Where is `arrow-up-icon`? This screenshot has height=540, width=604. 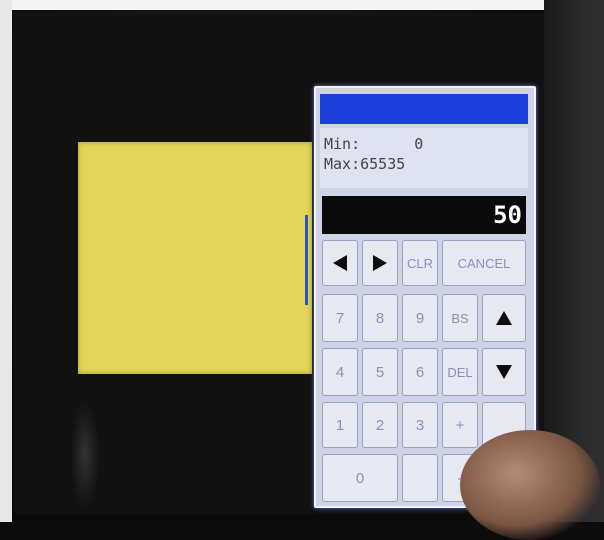
arrow-up-icon is located at coordinates (504, 318).